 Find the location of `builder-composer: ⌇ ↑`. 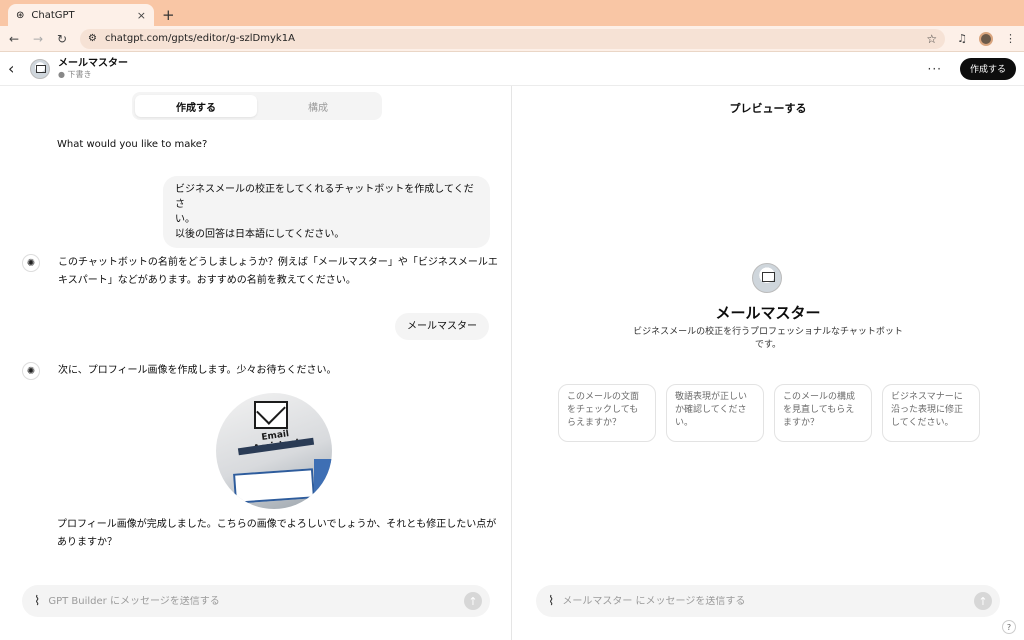

builder-composer: ⌇ ↑ is located at coordinates (256, 601).